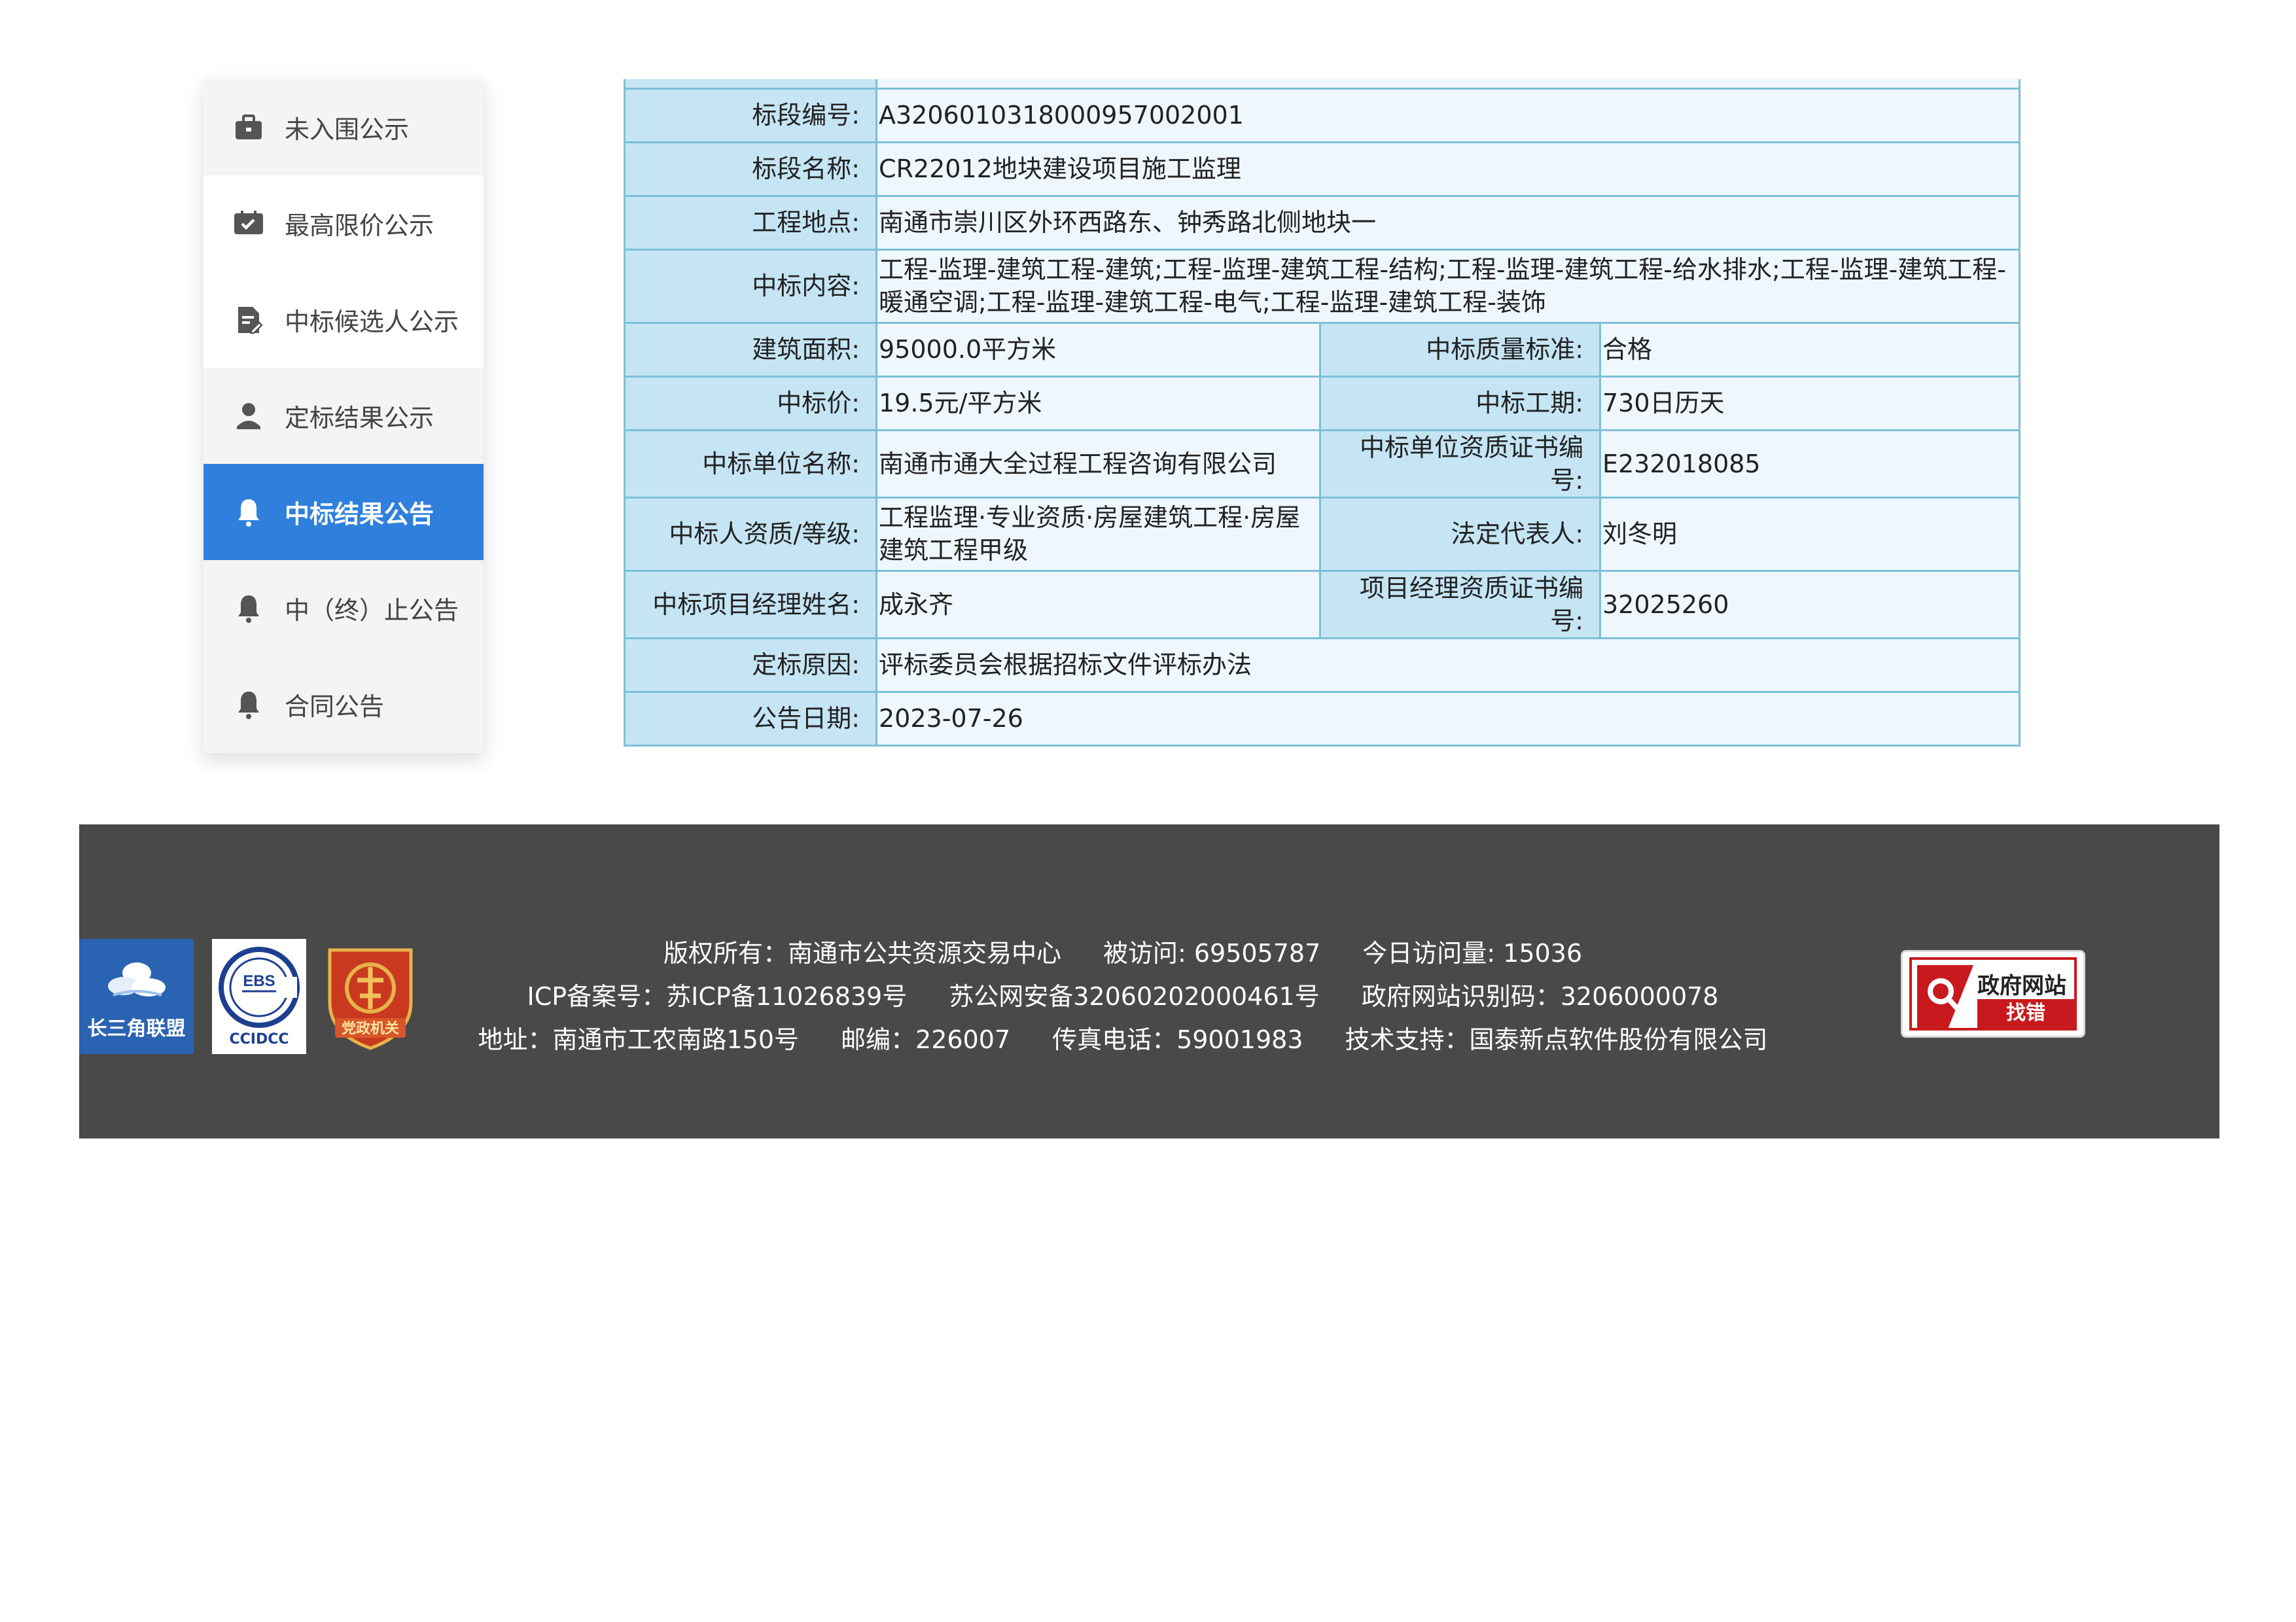 The height and width of the screenshot is (1622, 2296). I want to click on party-government-logo: 党政机关, so click(371, 997).